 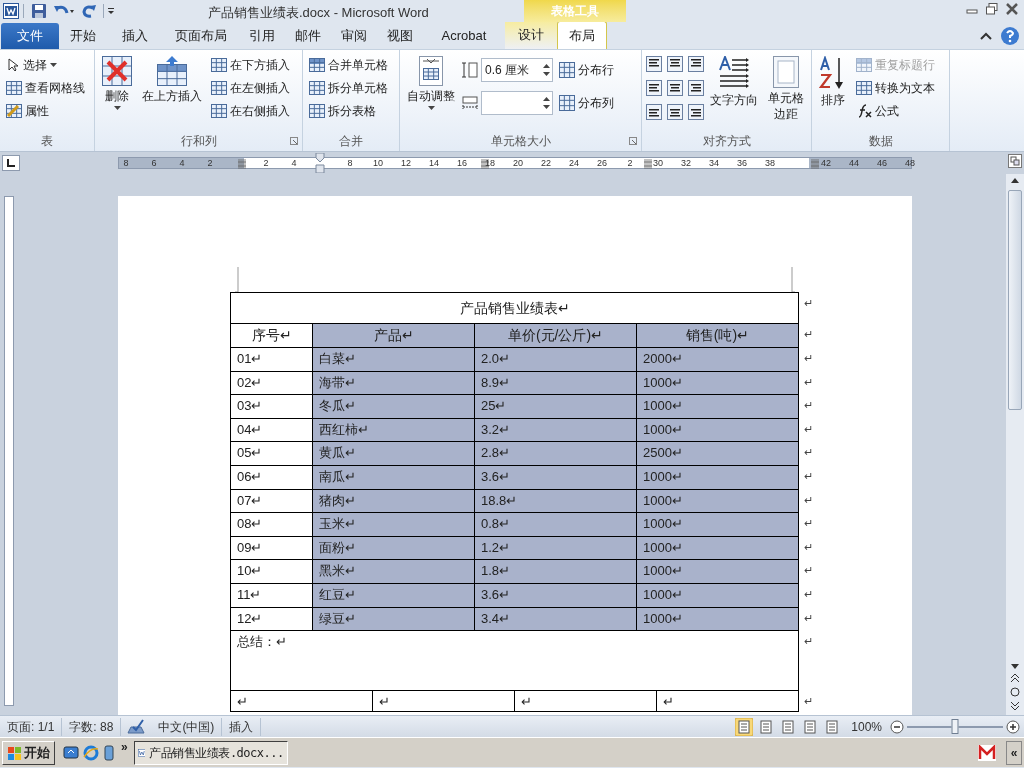 I want to click on ruler-number: 42, so click(x=826, y=163).